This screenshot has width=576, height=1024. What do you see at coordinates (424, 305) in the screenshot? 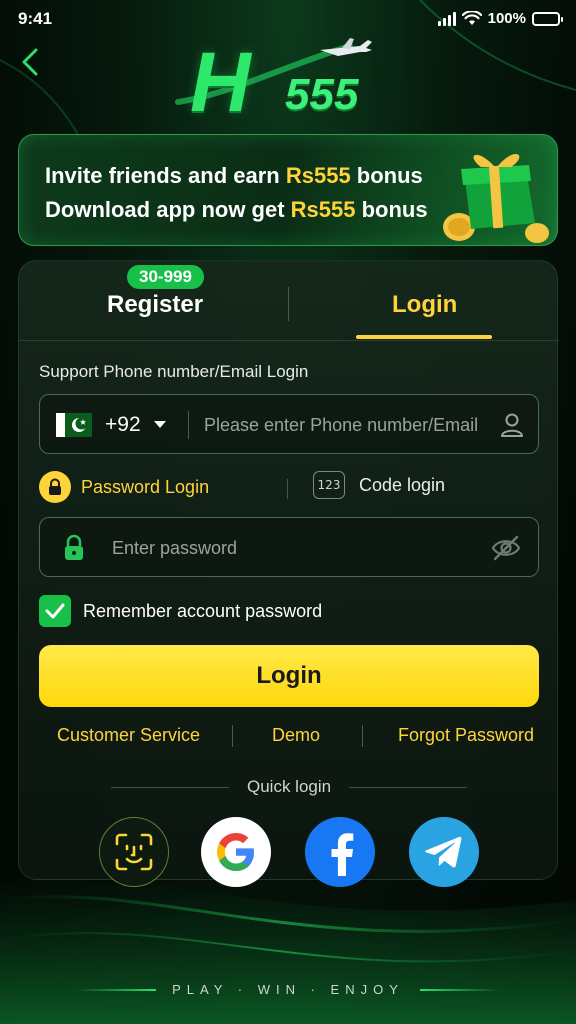
I see `tab-login: Login` at bounding box center [424, 305].